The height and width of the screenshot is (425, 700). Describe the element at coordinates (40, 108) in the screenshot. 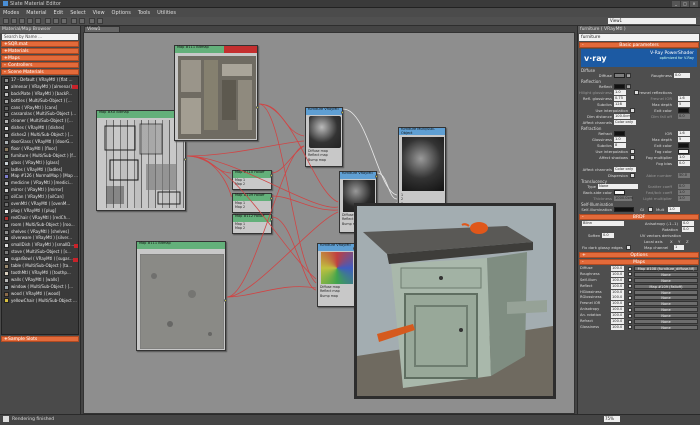

I see `list-item: cans ( VRayMtl ) [cans]` at that location.